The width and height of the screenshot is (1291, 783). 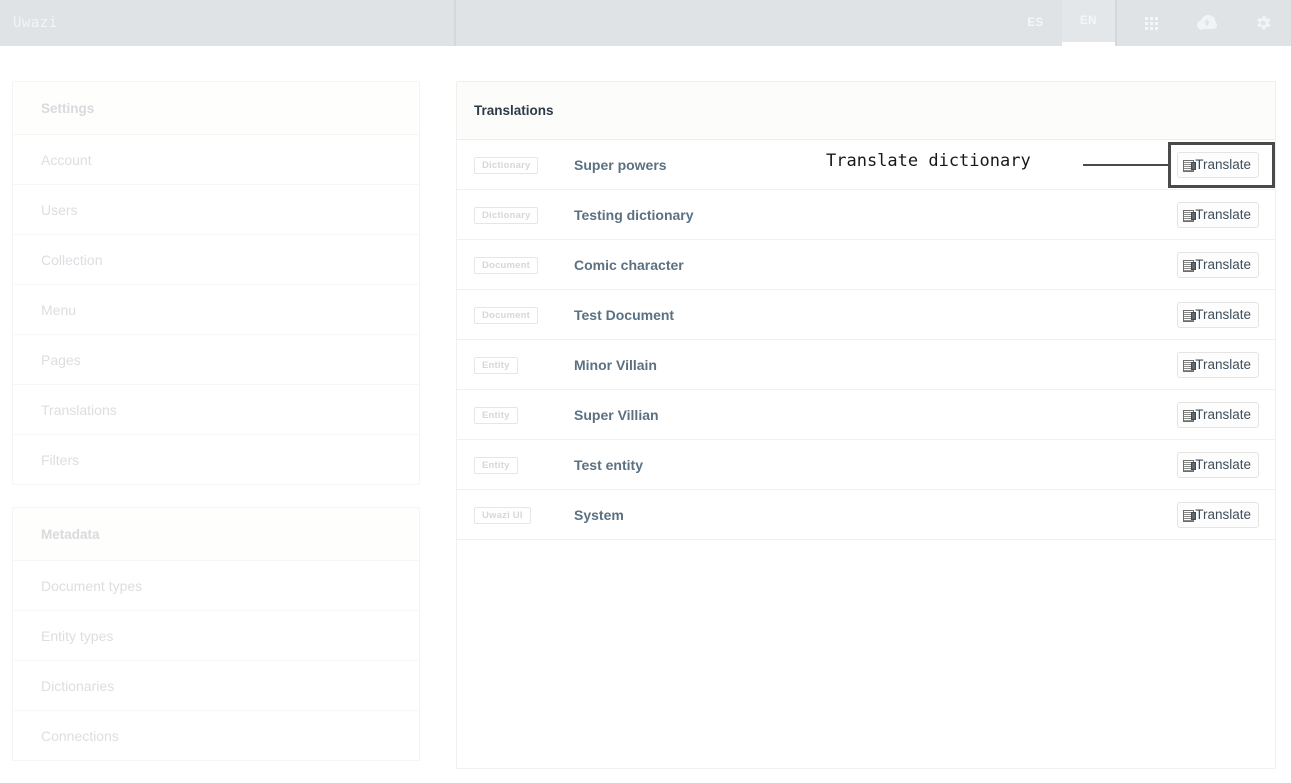 I want to click on panel-title: Translations, so click(x=866, y=111).